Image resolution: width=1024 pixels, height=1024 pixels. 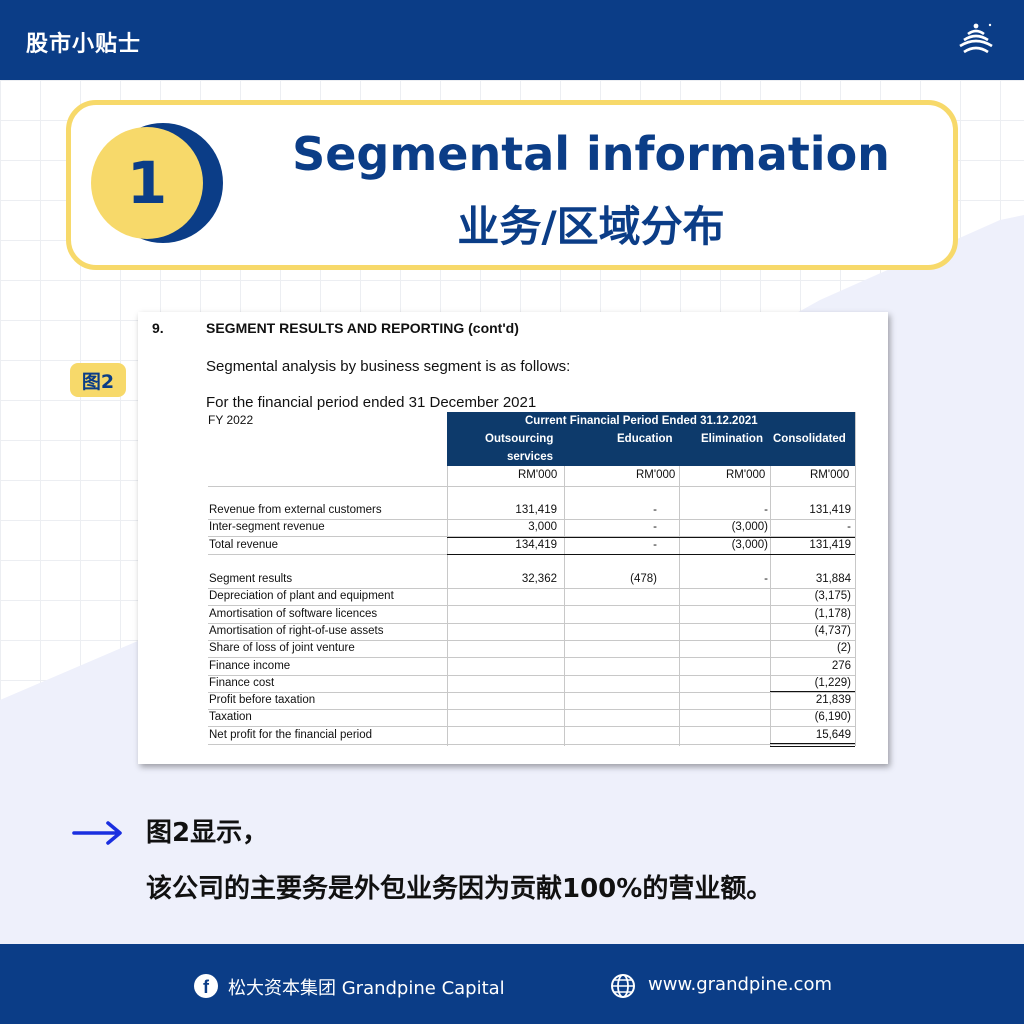 I want to click on row-label: Finance income, so click(x=250, y=665).